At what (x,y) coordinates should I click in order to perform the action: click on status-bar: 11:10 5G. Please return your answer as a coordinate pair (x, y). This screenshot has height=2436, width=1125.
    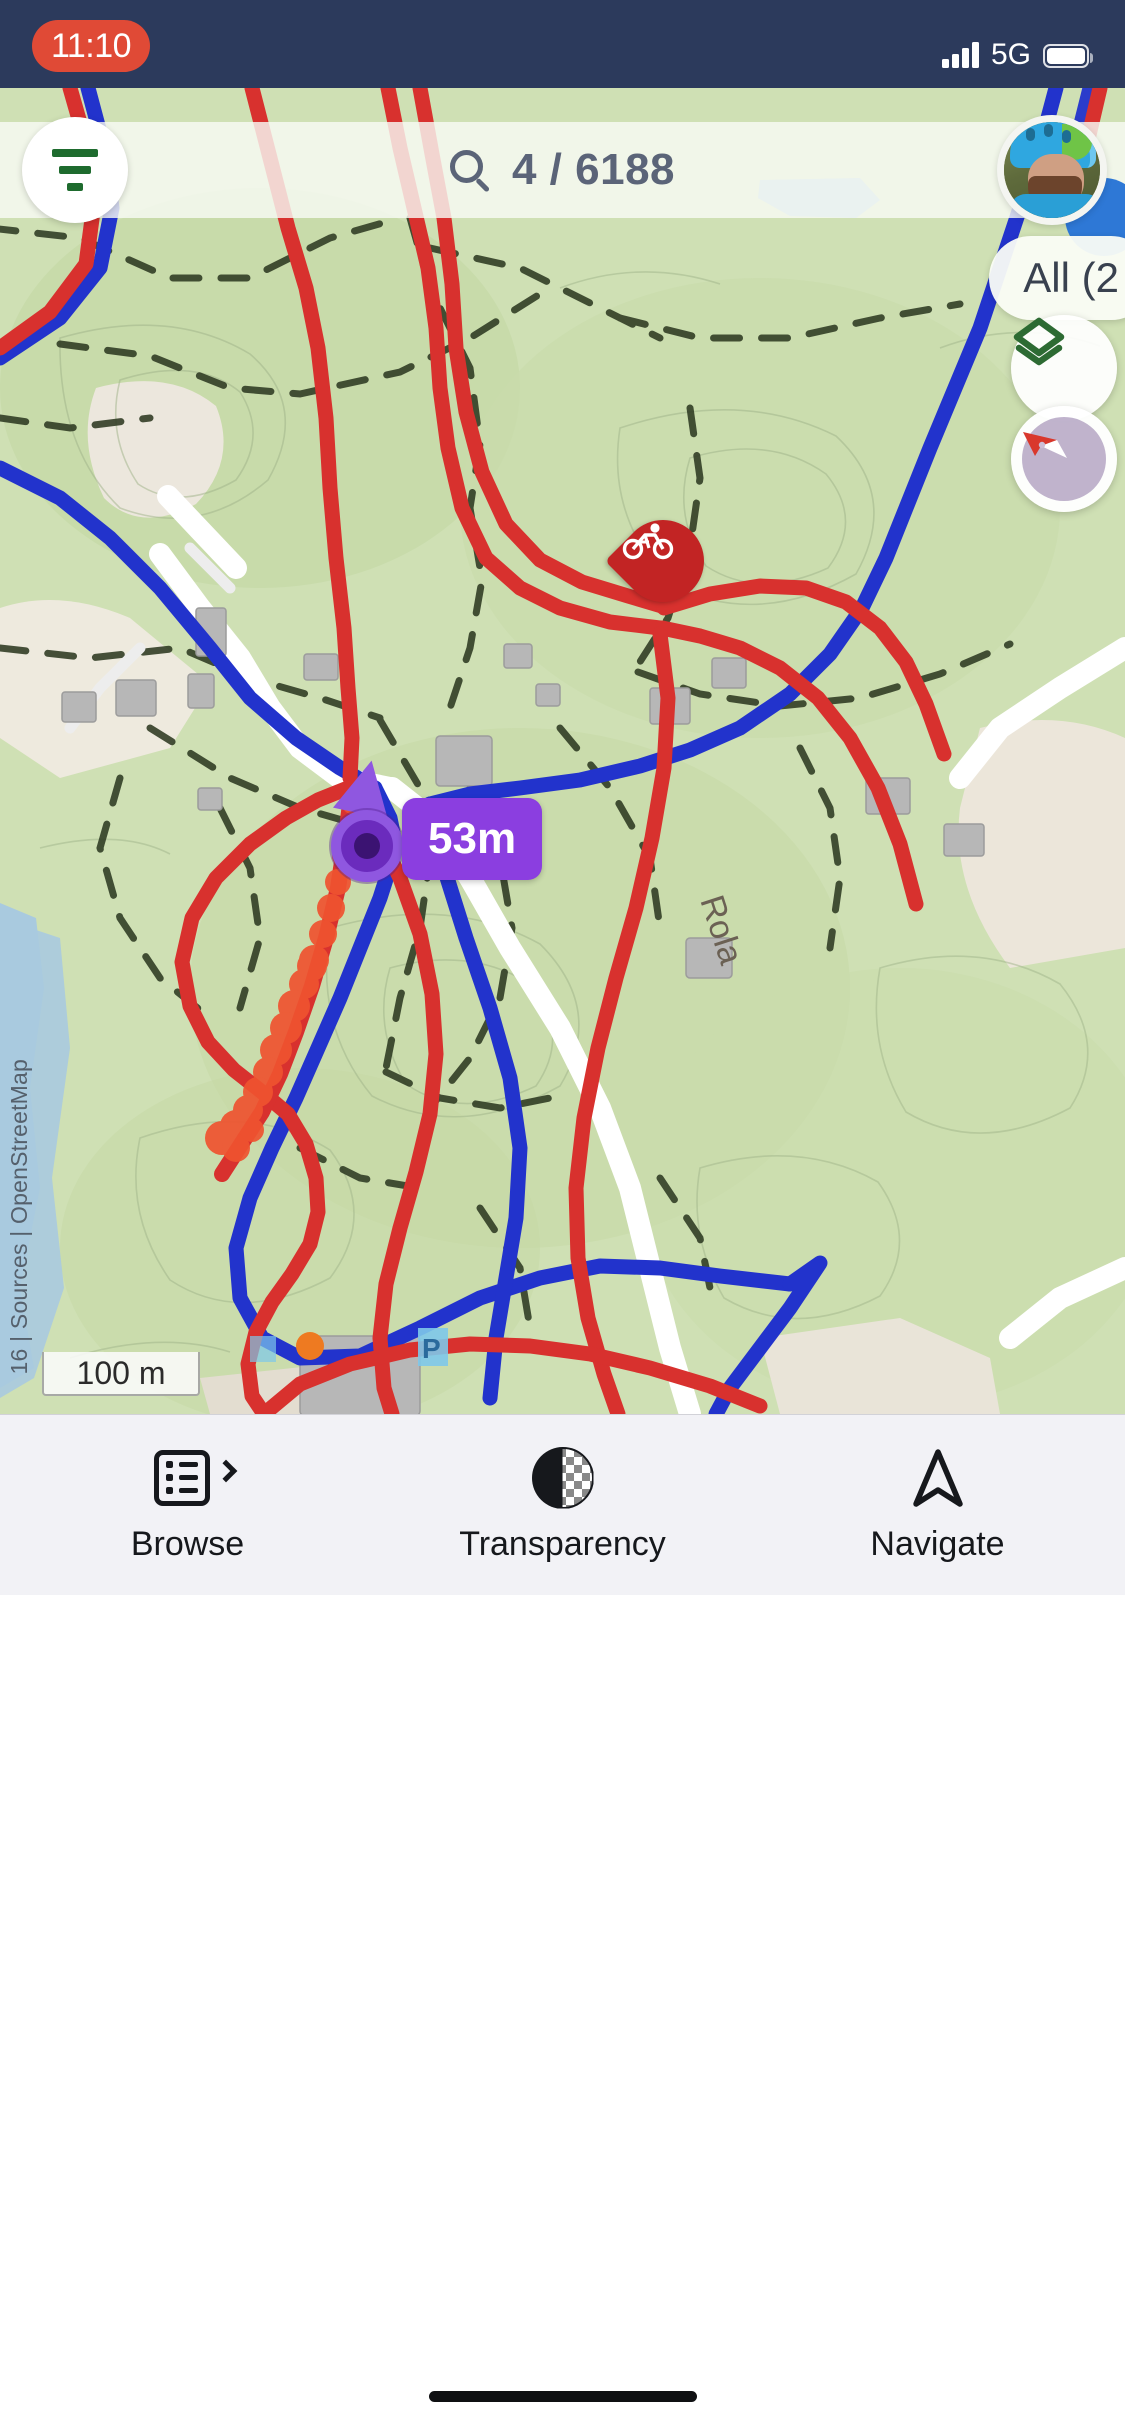
    Looking at the image, I should click on (562, 44).